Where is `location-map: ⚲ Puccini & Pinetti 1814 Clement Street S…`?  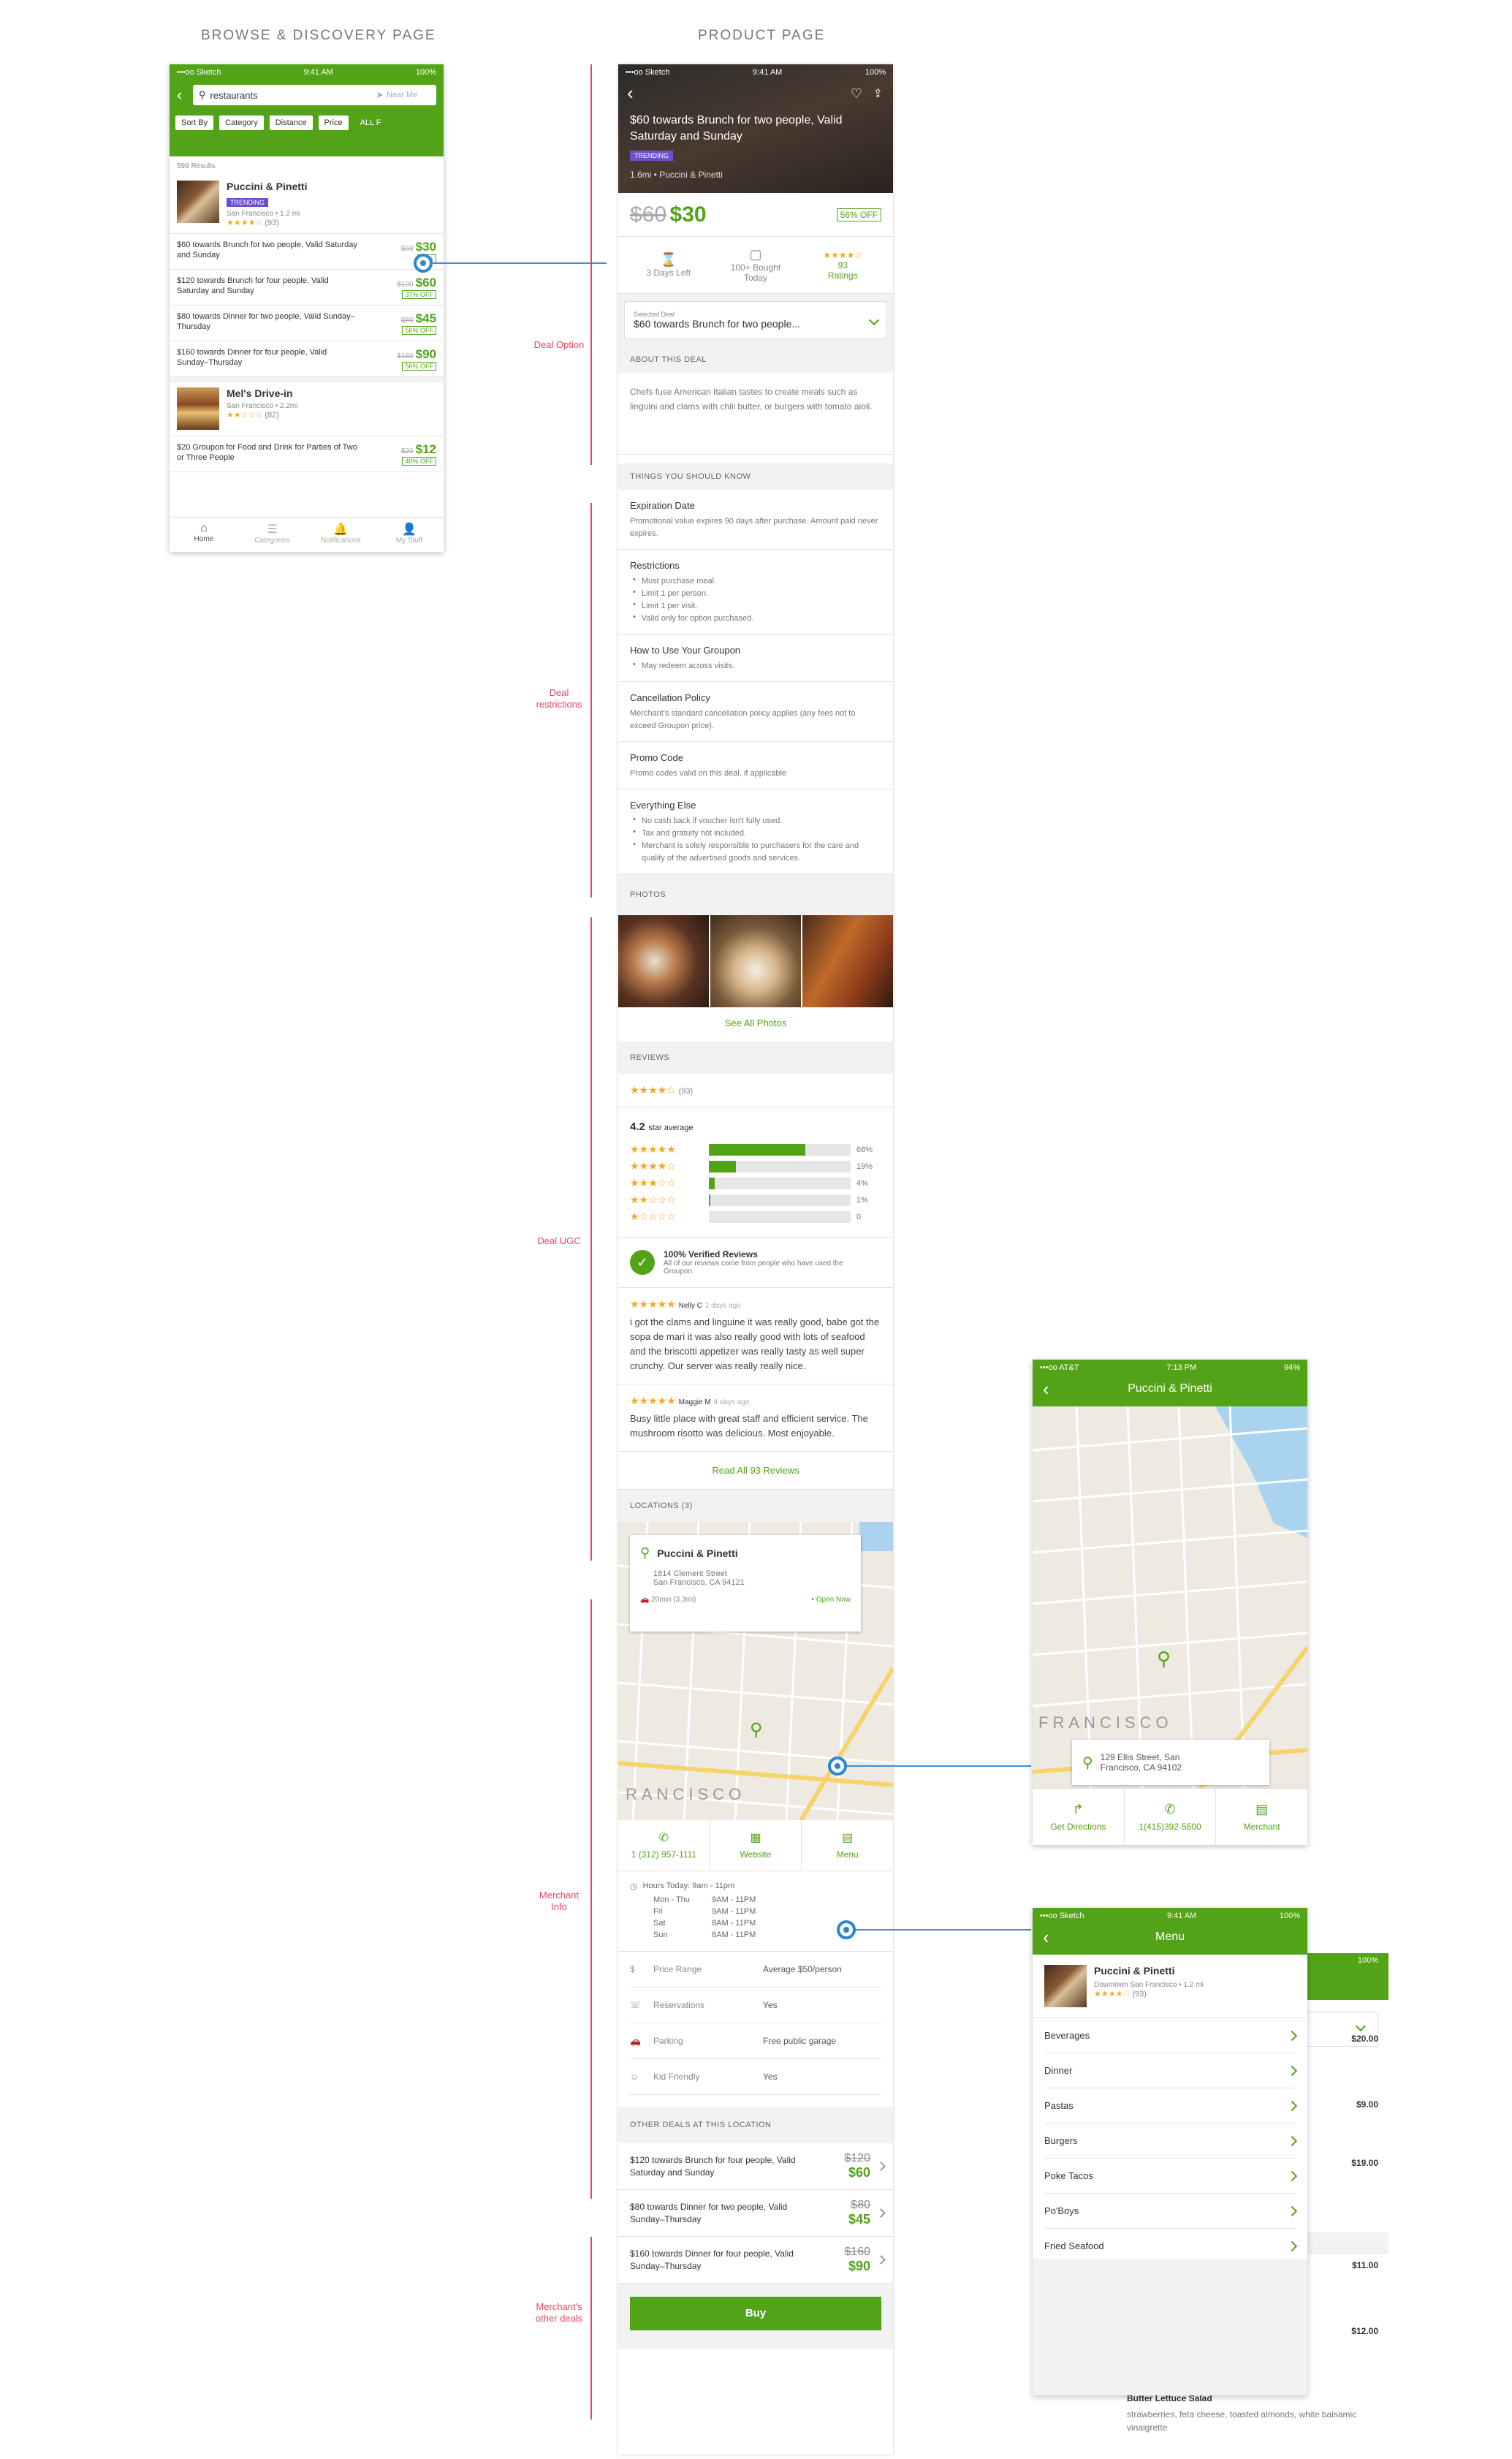
location-map: ⚲ Puccini & Pinetti 1814 Clement Street S… is located at coordinates (756, 1671).